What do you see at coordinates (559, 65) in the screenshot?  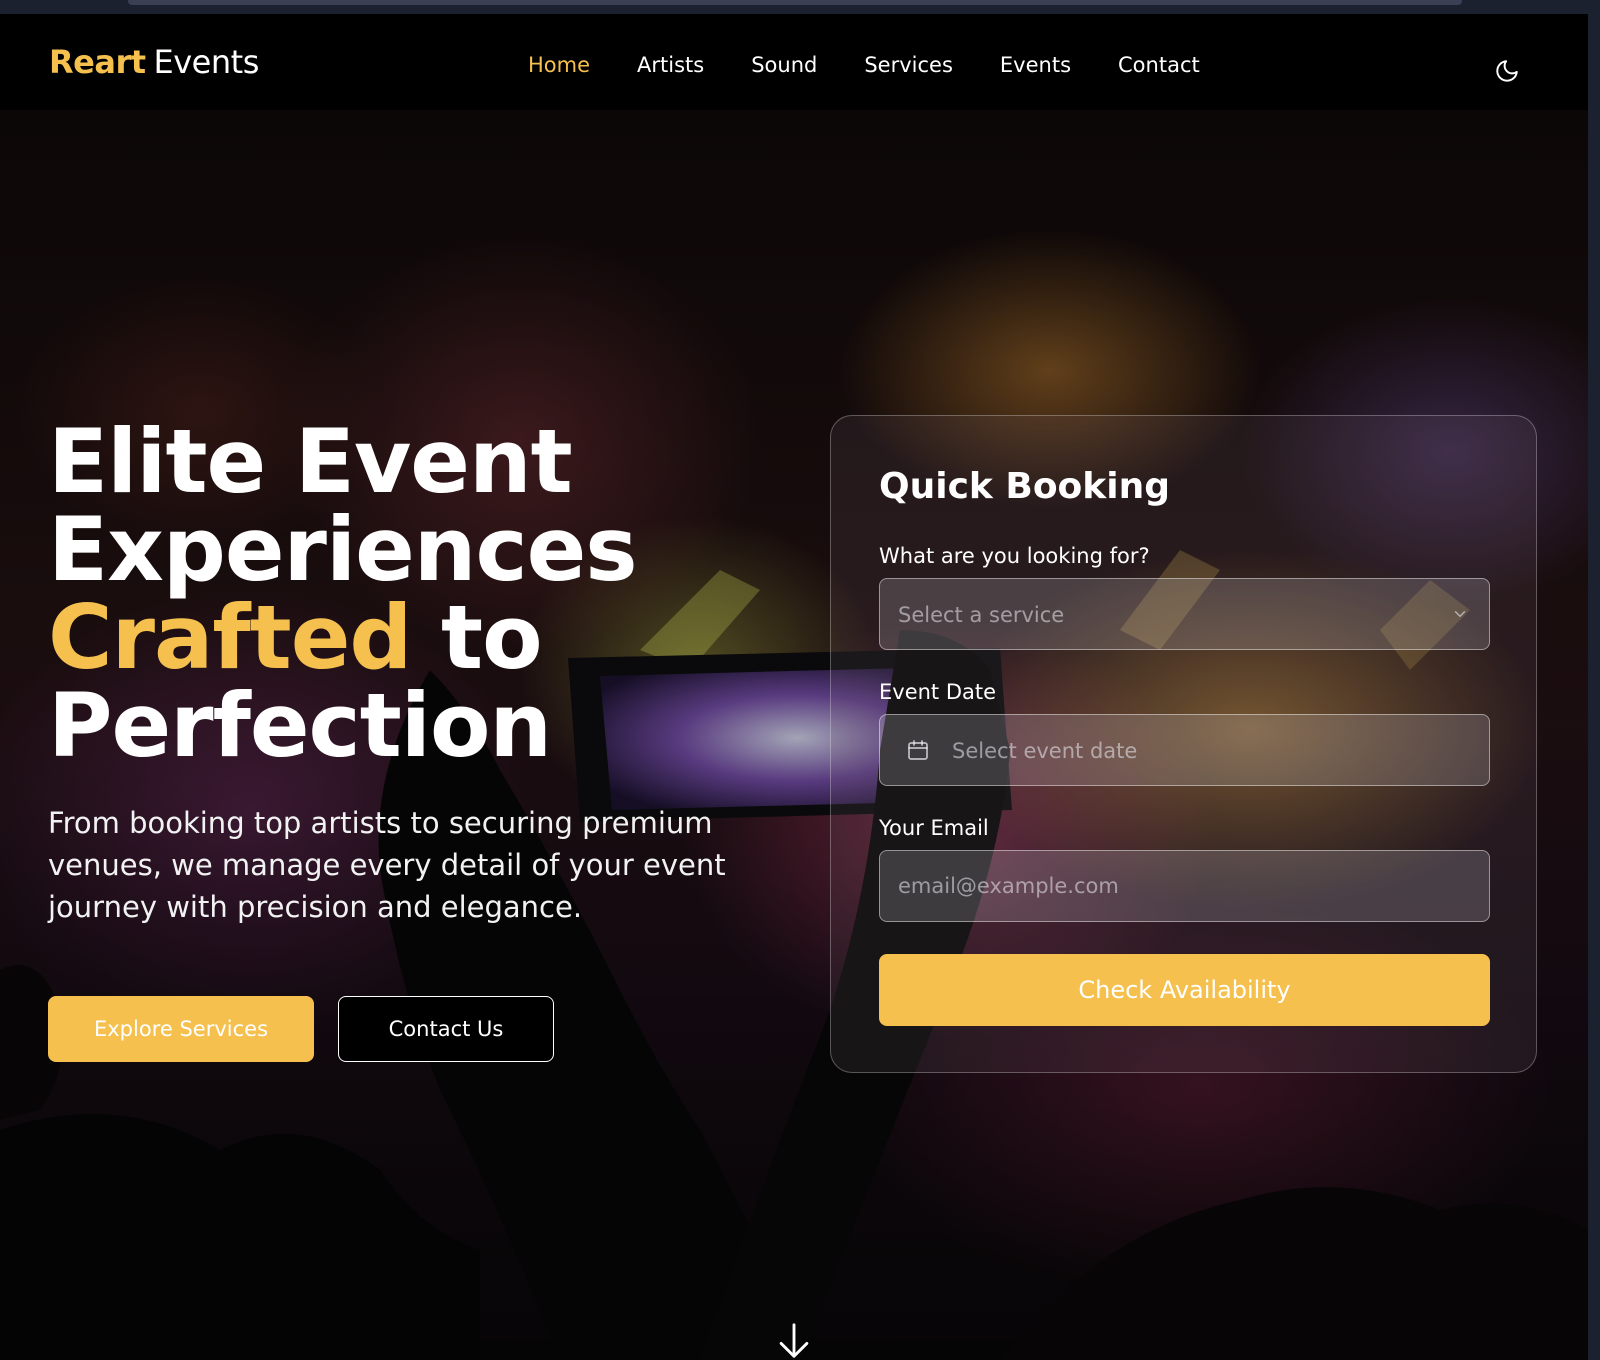 I see `nav-link-home: Home` at bounding box center [559, 65].